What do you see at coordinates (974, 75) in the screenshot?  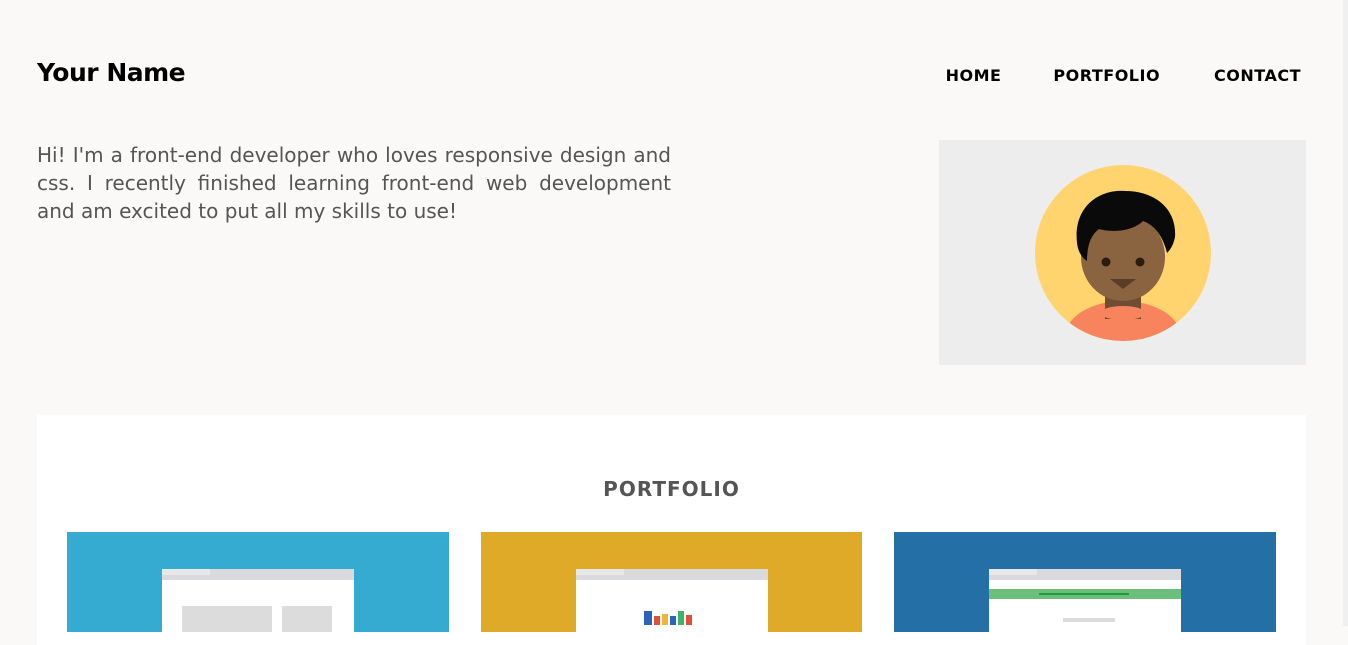 I see `nav-home-link: HOME` at bounding box center [974, 75].